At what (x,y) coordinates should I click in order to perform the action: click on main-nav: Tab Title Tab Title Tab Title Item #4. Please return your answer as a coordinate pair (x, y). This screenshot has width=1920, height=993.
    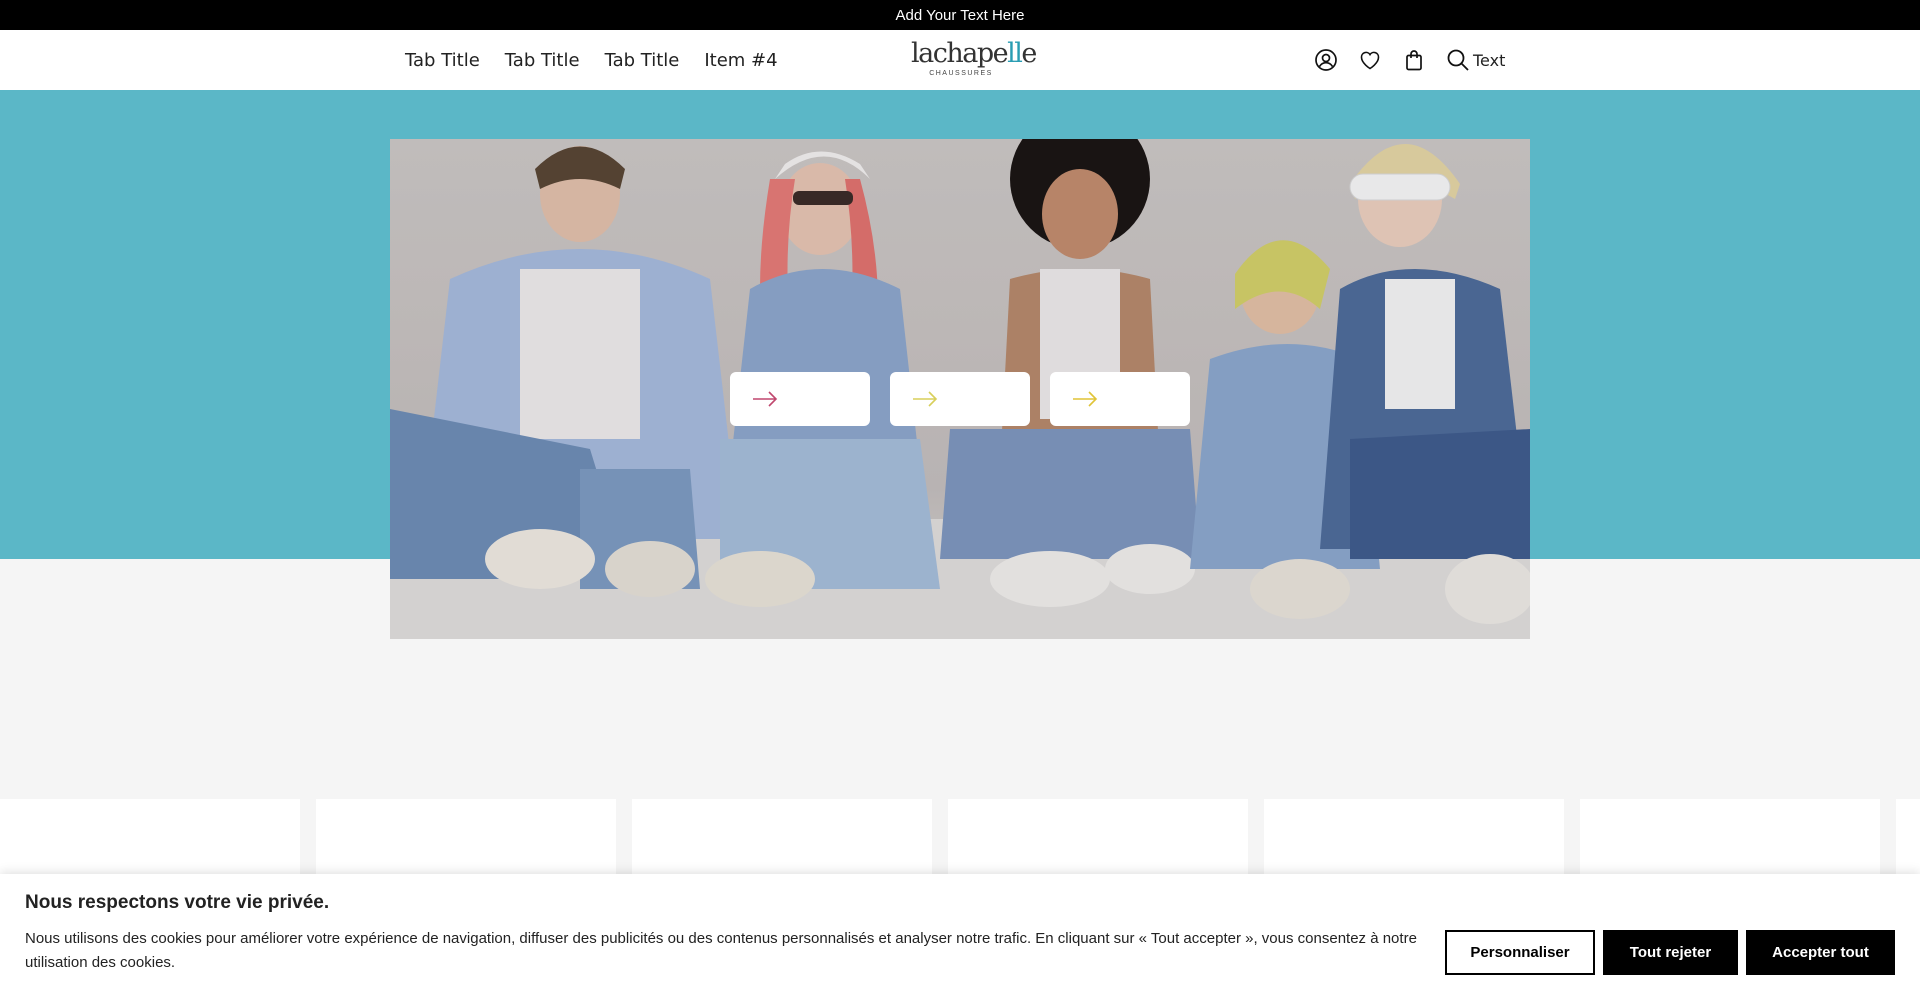
    Looking at the image, I should click on (604, 60).